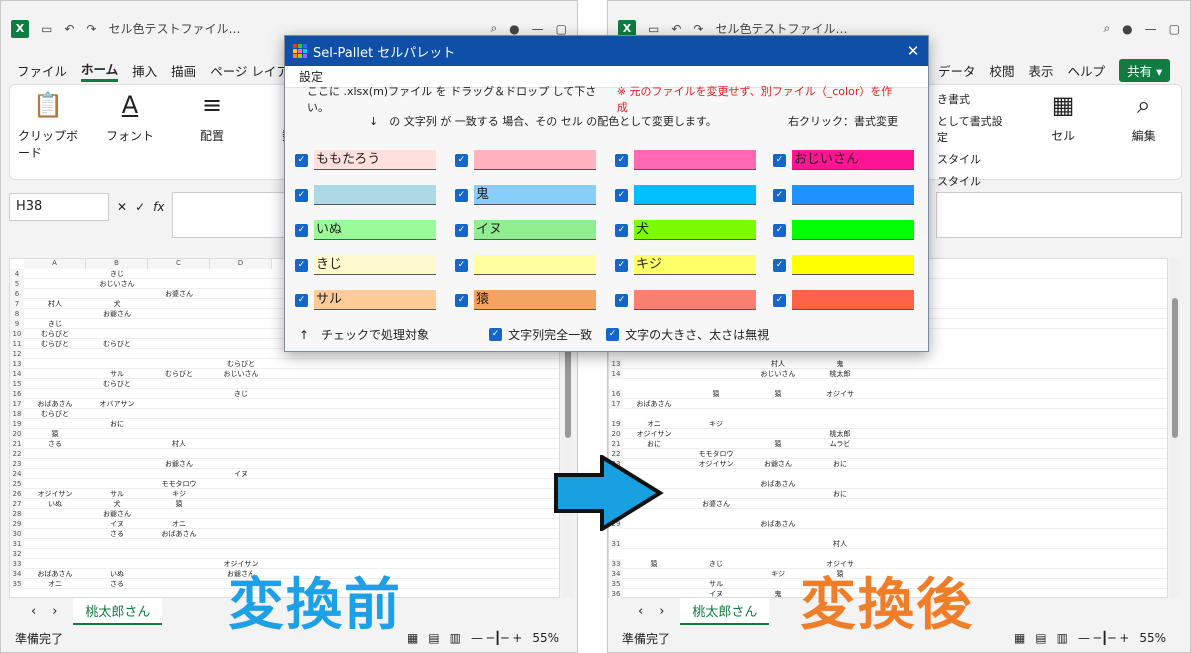 Image resolution: width=1191 pixels, height=653 pixels. I want to click on avatar: ●, so click(514, 29).